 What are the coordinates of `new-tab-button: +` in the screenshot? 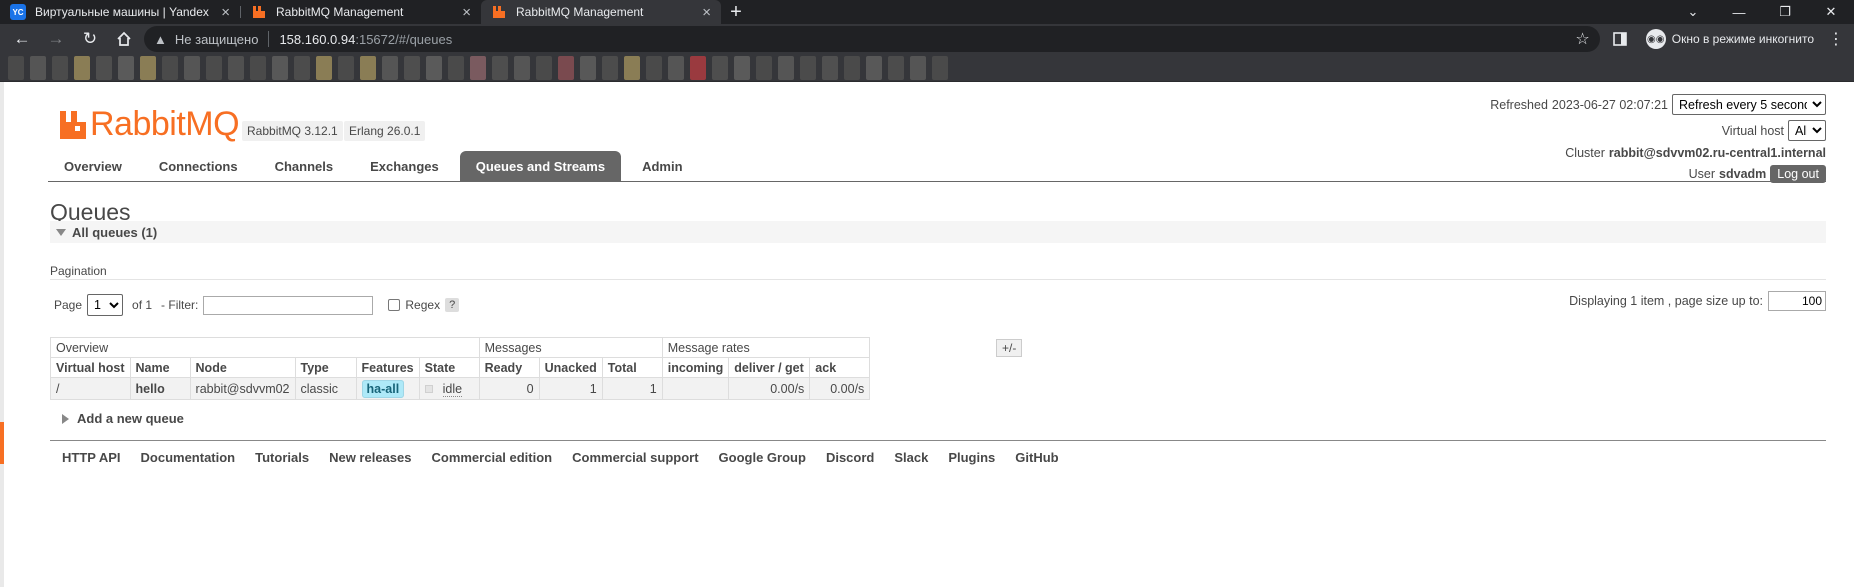 It's located at (736, 12).